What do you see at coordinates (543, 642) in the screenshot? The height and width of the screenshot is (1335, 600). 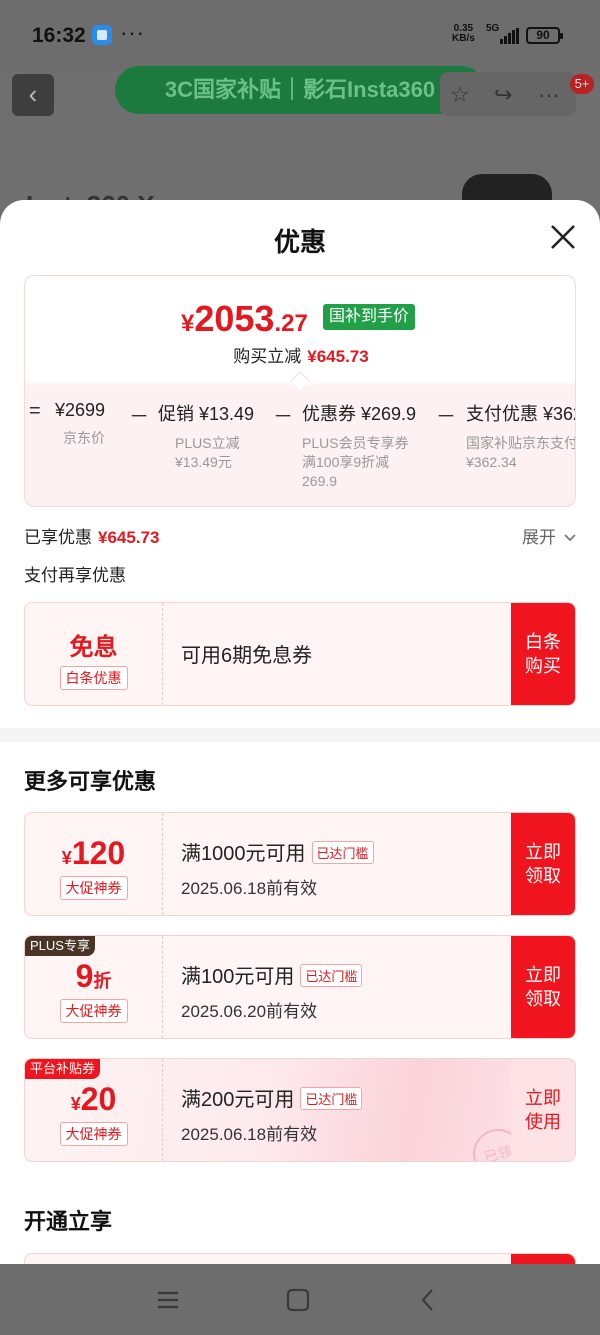 I see `button-line: 白条` at bounding box center [543, 642].